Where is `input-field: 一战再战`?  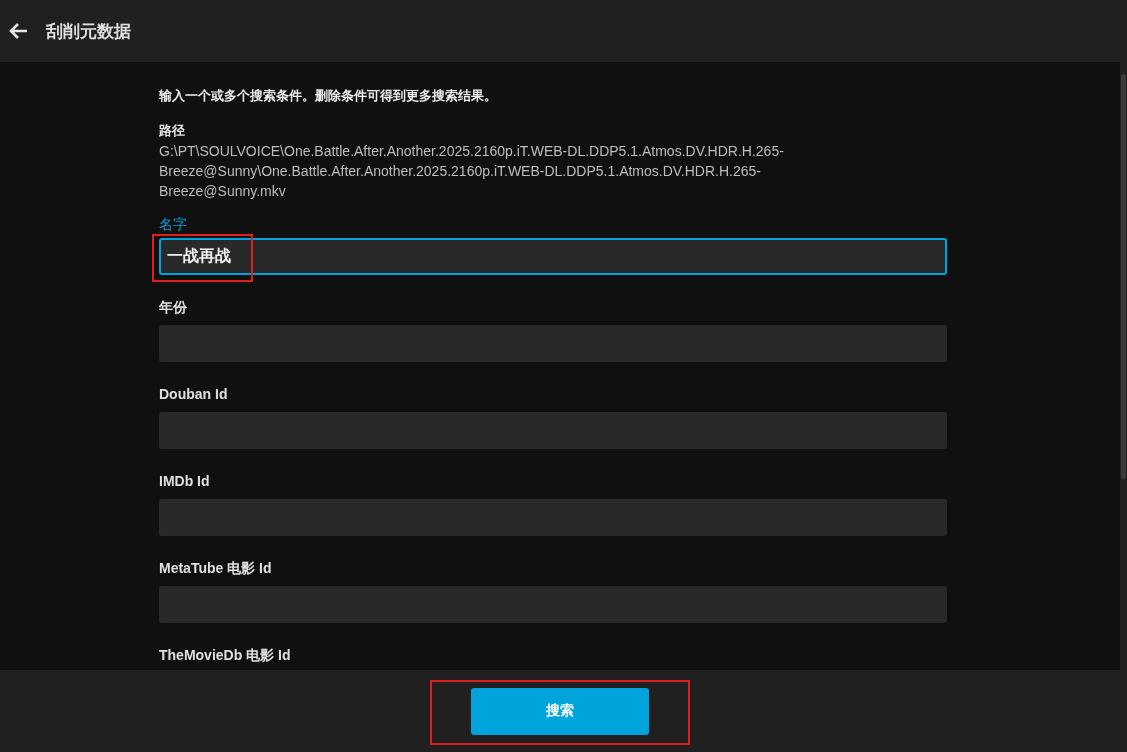 input-field: 一战再战 is located at coordinates (553, 256).